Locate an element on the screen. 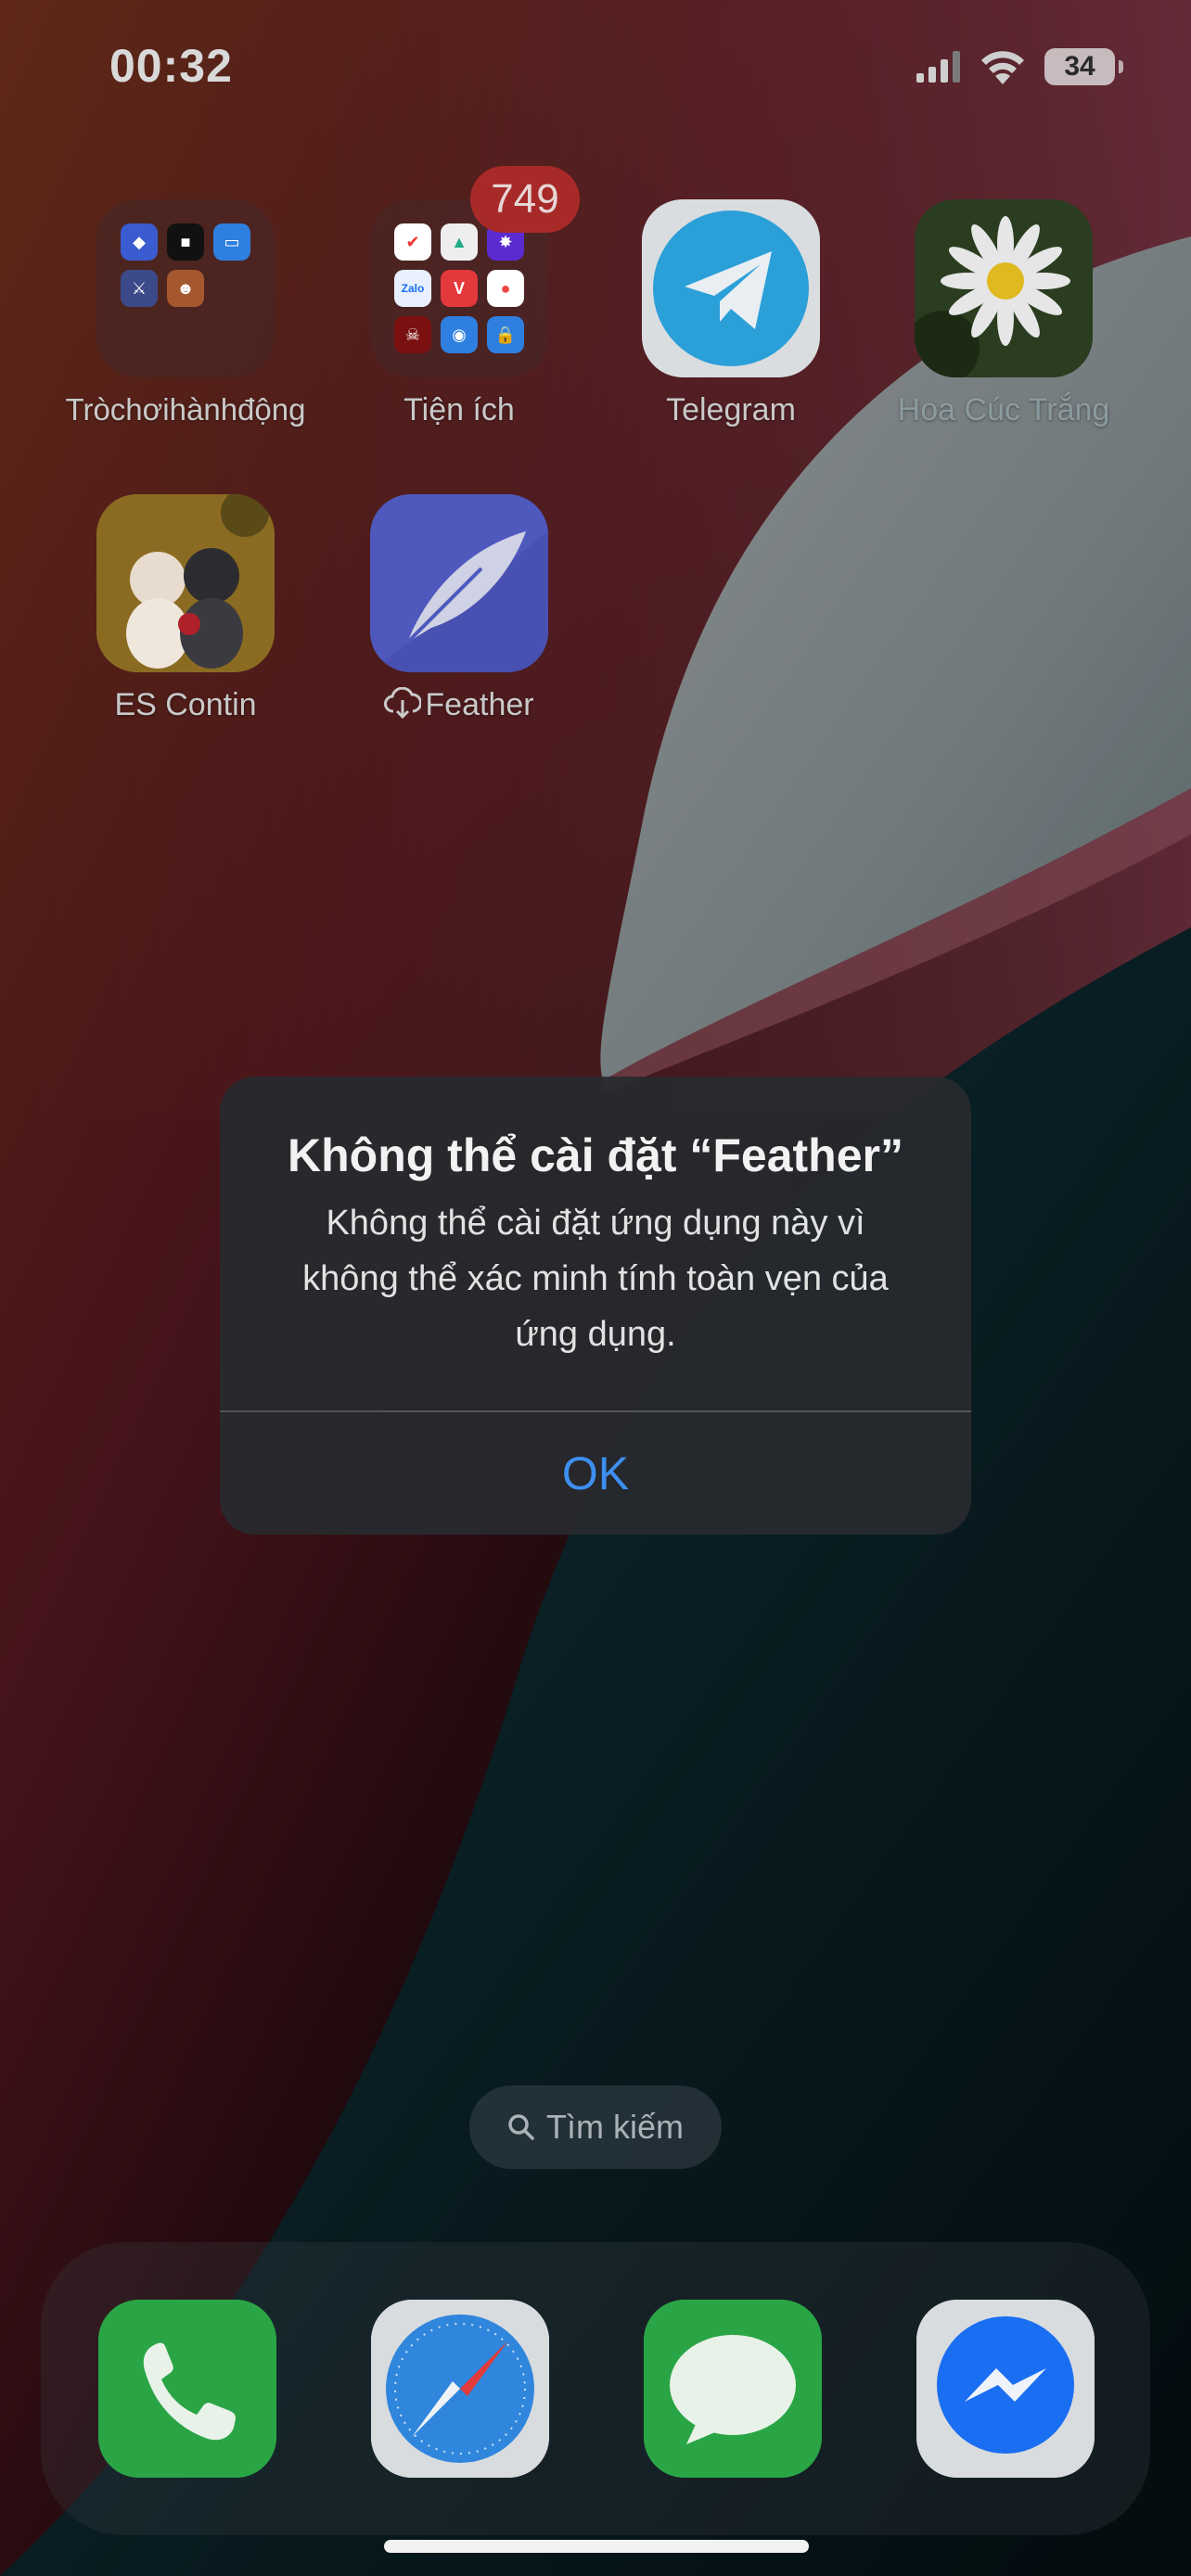 Image resolution: width=1191 pixels, height=2576 pixels. folder-games-label: Tròchơihànhđộng is located at coordinates (185, 410).